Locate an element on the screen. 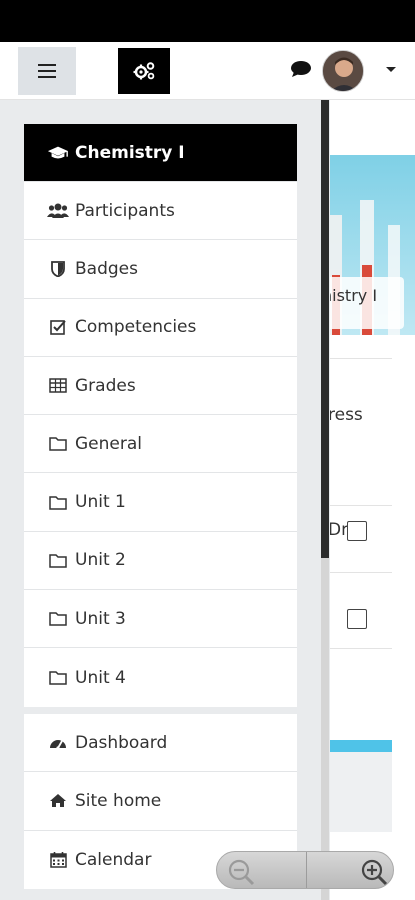  zoom-in-icon is located at coordinates (374, 872).